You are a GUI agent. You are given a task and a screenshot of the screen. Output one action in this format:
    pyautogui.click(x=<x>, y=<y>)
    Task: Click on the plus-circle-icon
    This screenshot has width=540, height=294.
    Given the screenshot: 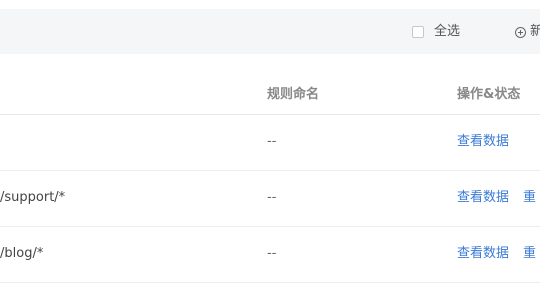 What is the action you would take?
    pyautogui.click(x=520, y=32)
    